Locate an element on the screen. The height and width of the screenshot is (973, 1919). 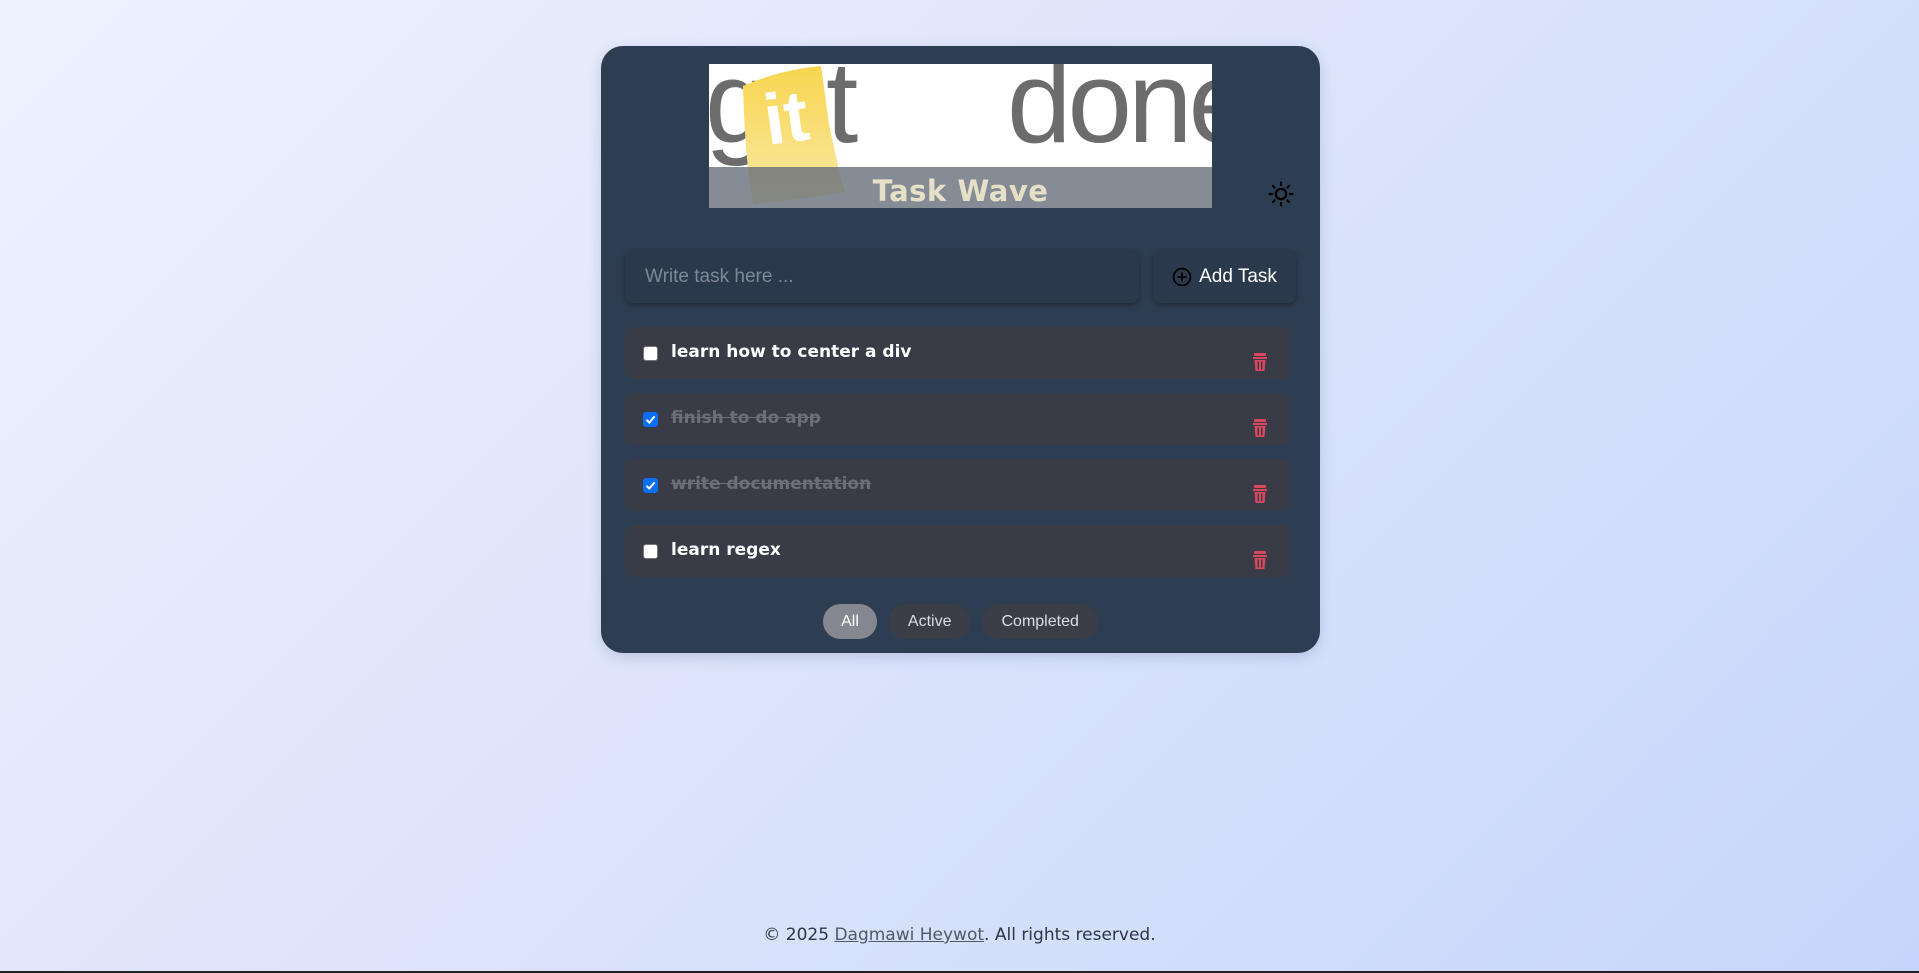
filter-active-button: Active is located at coordinates (929, 621).